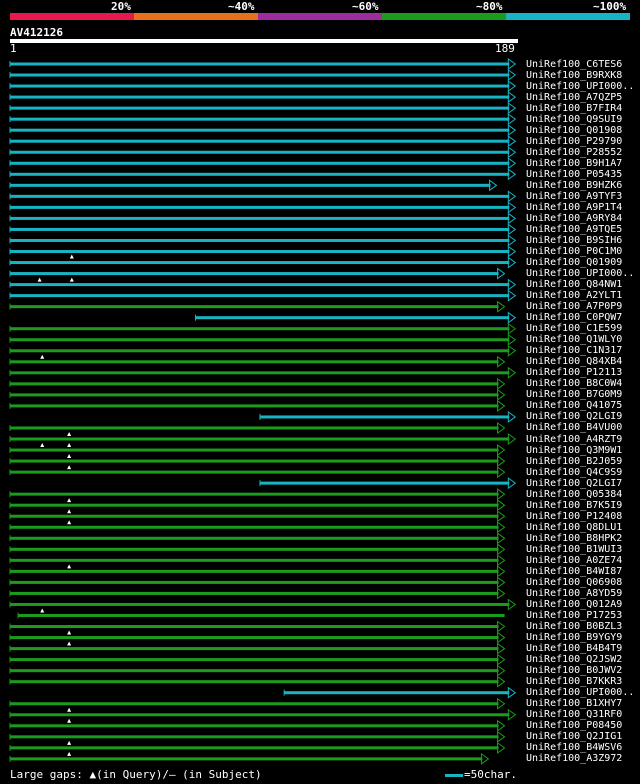  What do you see at coordinates (574, 736) in the screenshot?
I see `hit-name: UniRef100_Q2JIG1` at bounding box center [574, 736].